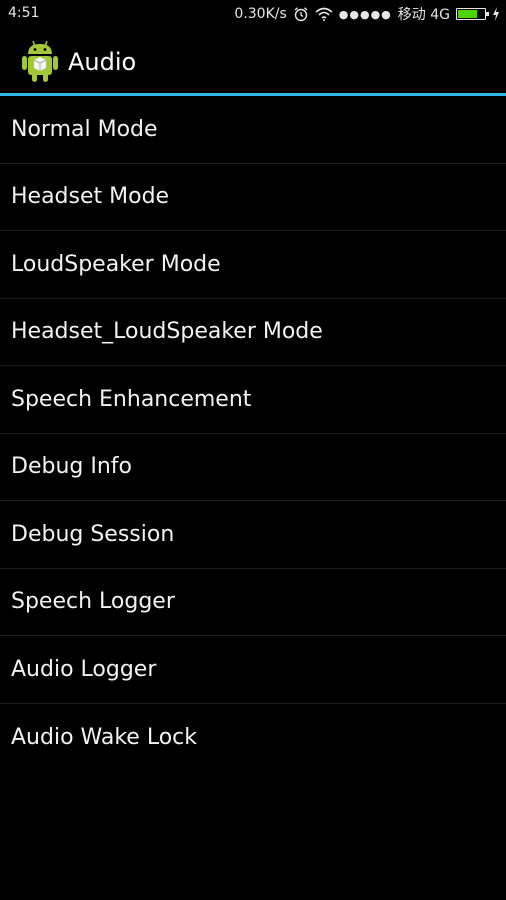 This screenshot has height=900, width=506. Describe the element at coordinates (84, 669) in the screenshot. I see `list-item-label: Audio Logger` at that location.